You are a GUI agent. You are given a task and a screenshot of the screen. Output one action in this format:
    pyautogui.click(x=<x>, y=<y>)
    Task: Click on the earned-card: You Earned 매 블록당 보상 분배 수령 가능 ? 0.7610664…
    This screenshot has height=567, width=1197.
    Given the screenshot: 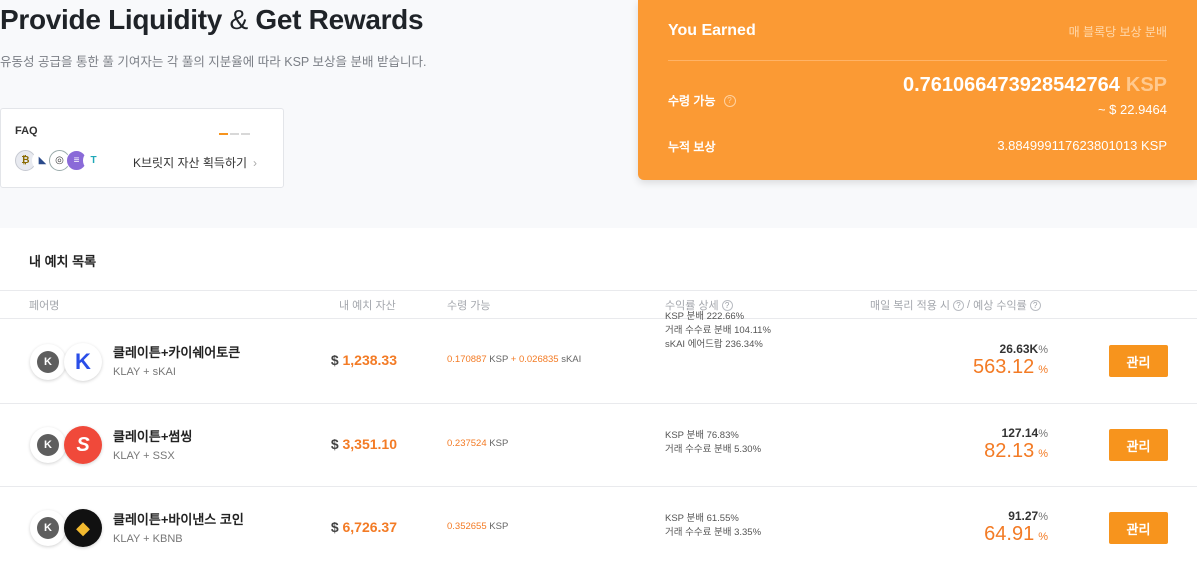 What is the action you would take?
    pyautogui.click(x=917, y=90)
    